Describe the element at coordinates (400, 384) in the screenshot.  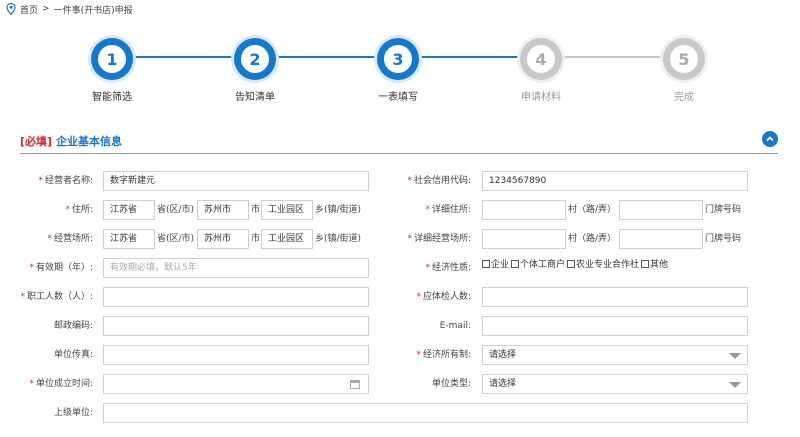
I see `form-row-founded: * 单位成立时间: 单位类型: 请选择` at that location.